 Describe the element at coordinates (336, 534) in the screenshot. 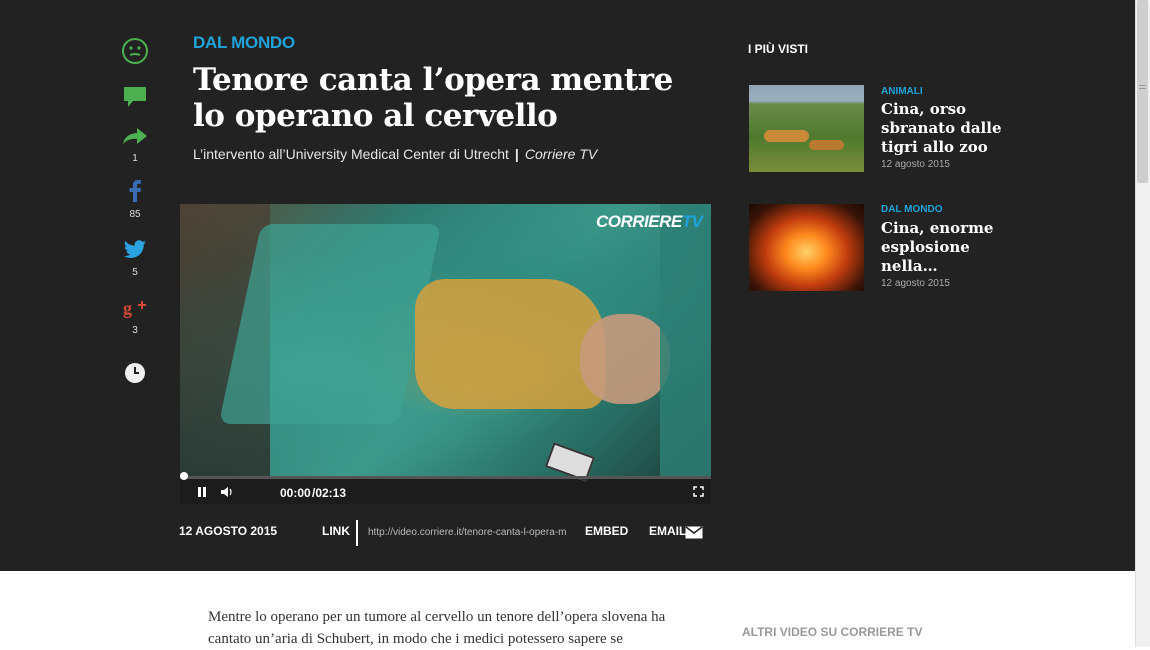

I see `link-label: LINK` at that location.